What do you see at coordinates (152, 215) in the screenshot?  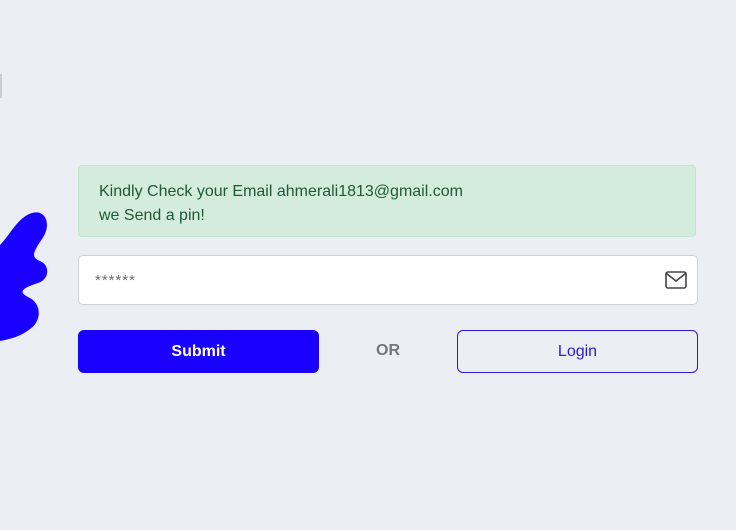 I see `alert-message-line-2: we Send a pin!` at bounding box center [152, 215].